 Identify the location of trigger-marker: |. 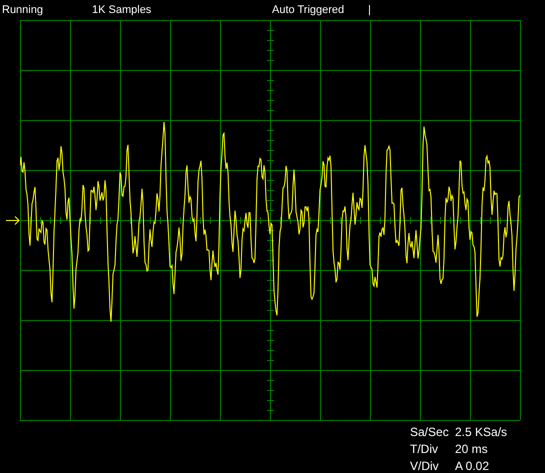
(369, 10).